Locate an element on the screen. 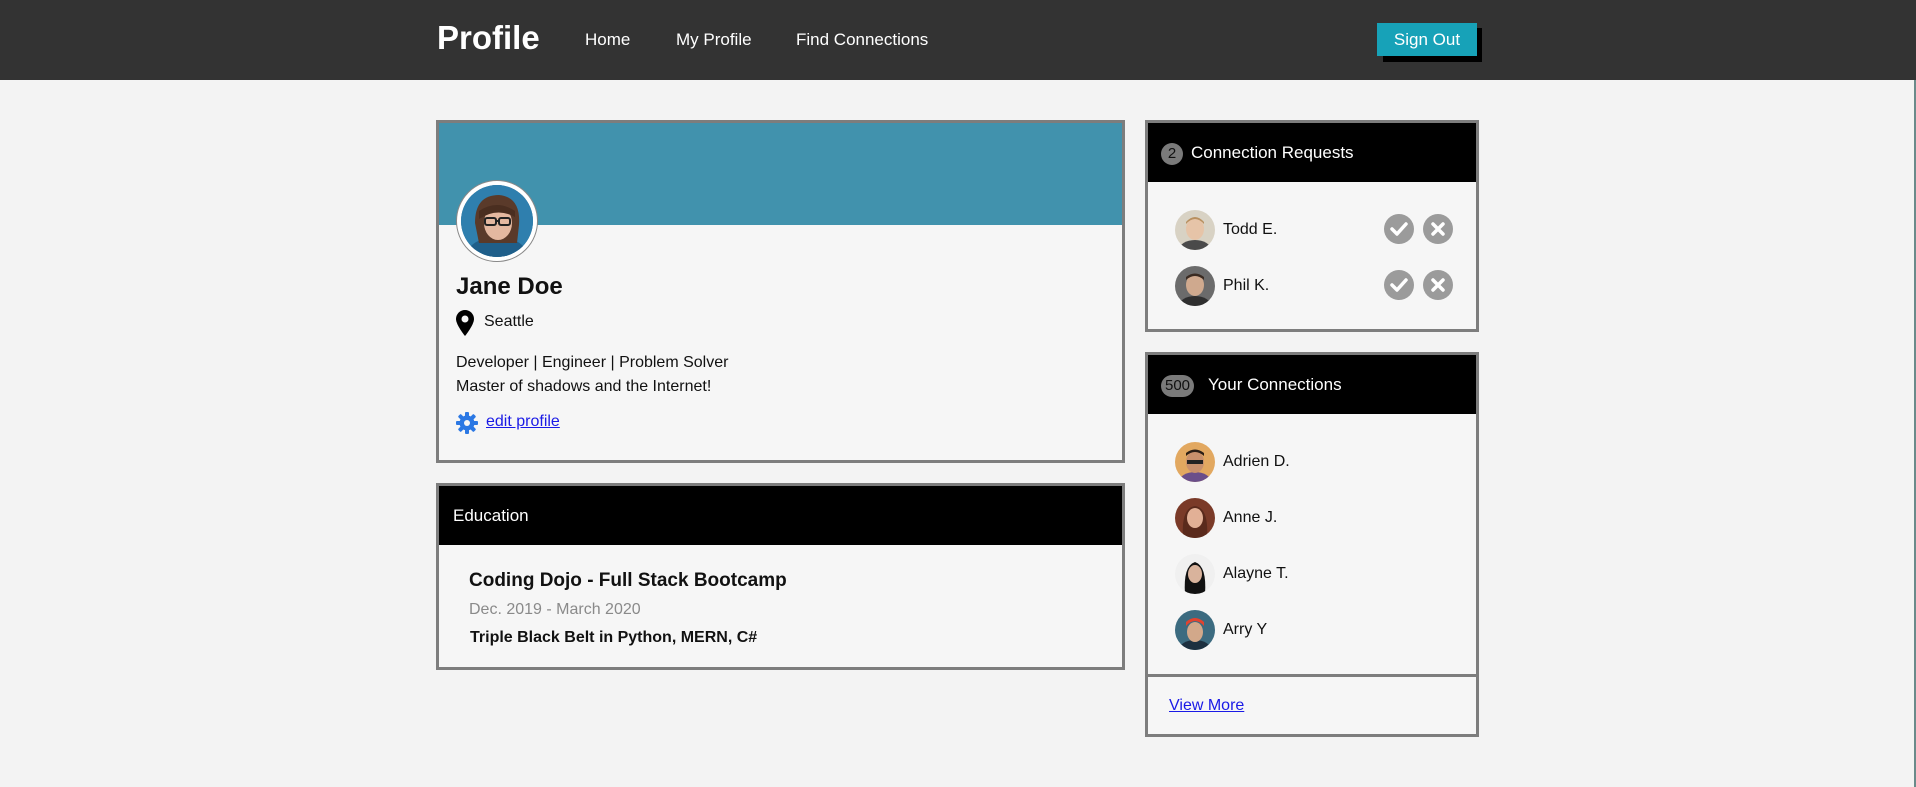  requests-count-badge: 2 is located at coordinates (1172, 154).